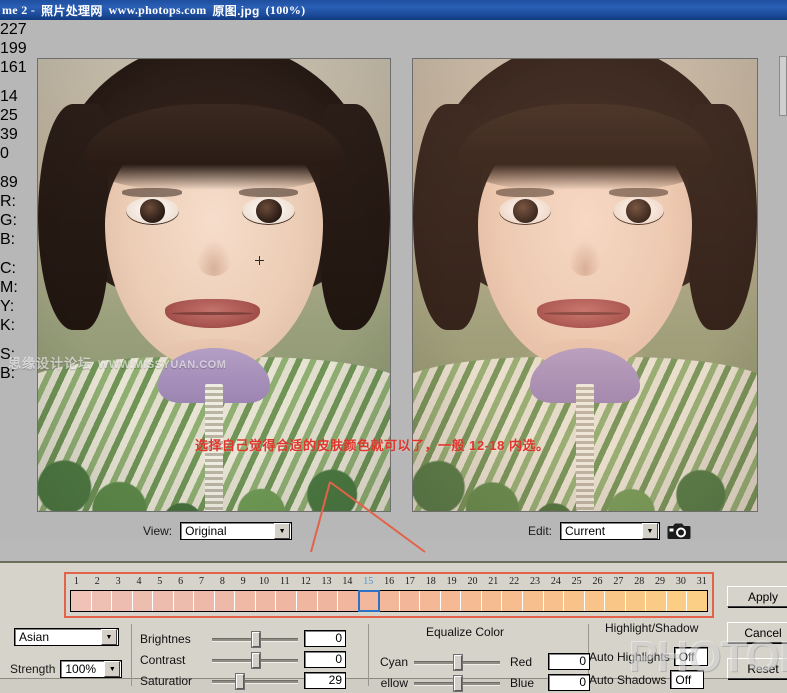 This screenshot has width=787, height=693. Describe the element at coordinates (757, 632) in the screenshot. I see `cancel-button: Cancel` at that location.